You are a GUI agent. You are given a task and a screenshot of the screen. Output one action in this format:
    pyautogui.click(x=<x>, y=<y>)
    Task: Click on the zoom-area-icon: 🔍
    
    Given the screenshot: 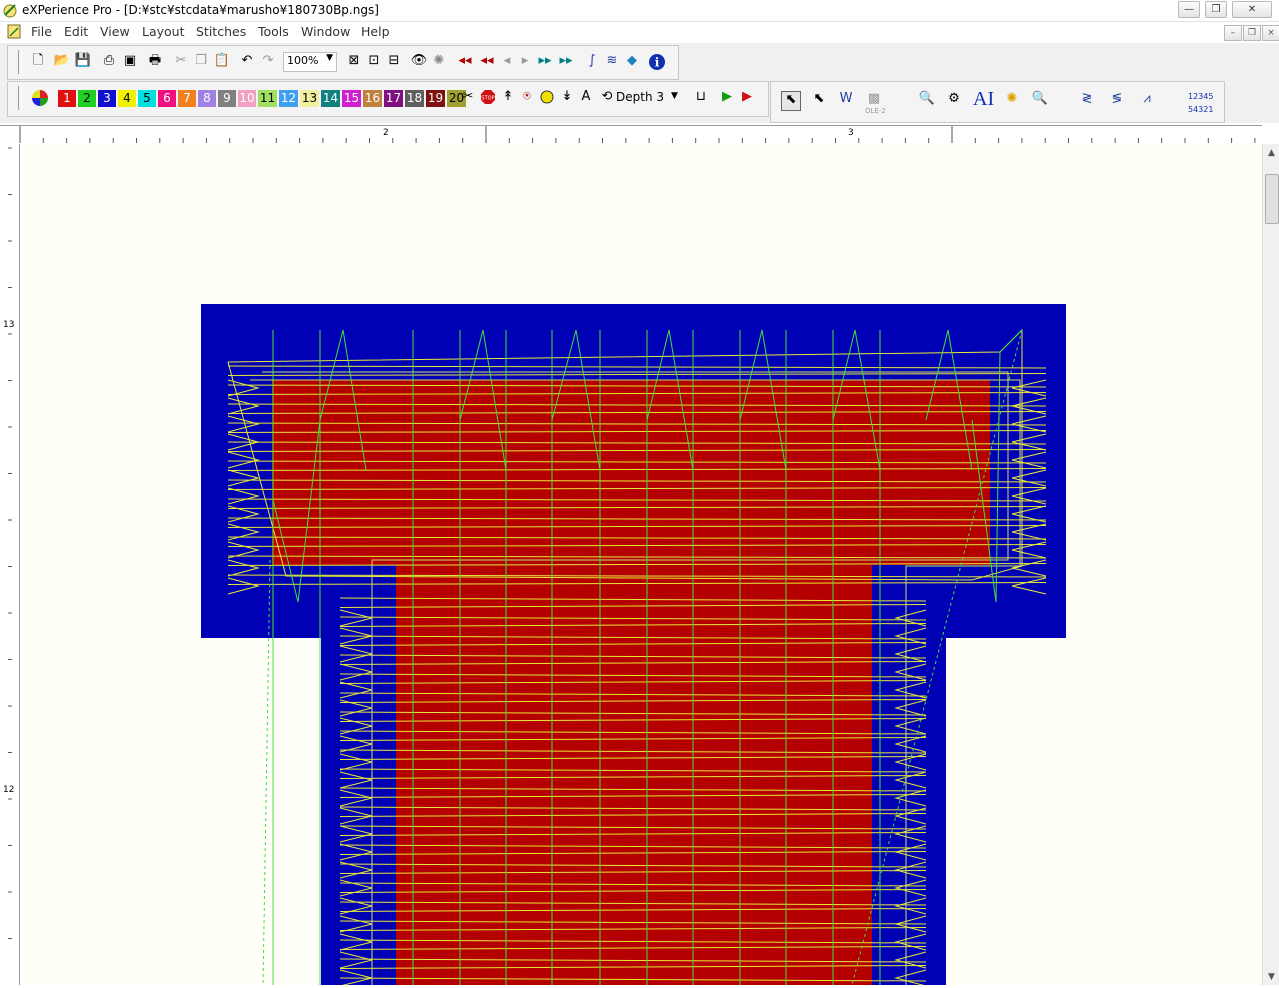 What is the action you would take?
    pyautogui.click(x=927, y=100)
    